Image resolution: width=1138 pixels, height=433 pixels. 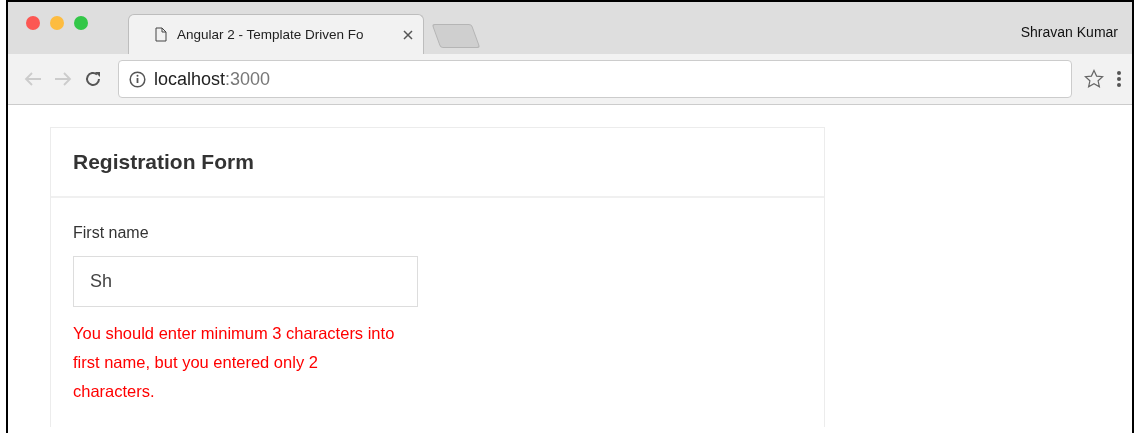 What do you see at coordinates (33, 79) in the screenshot?
I see `back-arrow-icon` at bounding box center [33, 79].